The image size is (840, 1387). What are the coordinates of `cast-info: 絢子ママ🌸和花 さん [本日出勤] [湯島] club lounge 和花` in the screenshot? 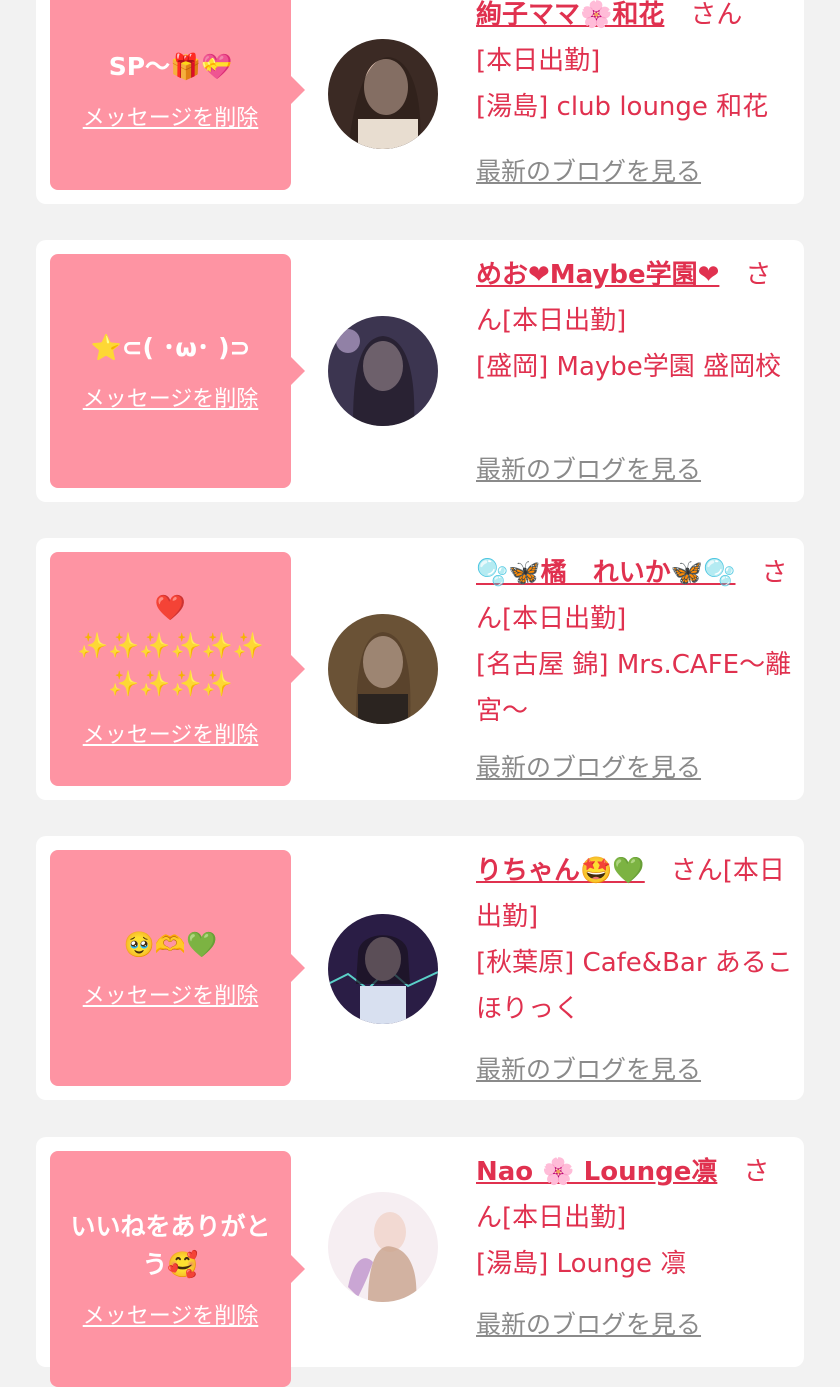 It's located at (635, 65).